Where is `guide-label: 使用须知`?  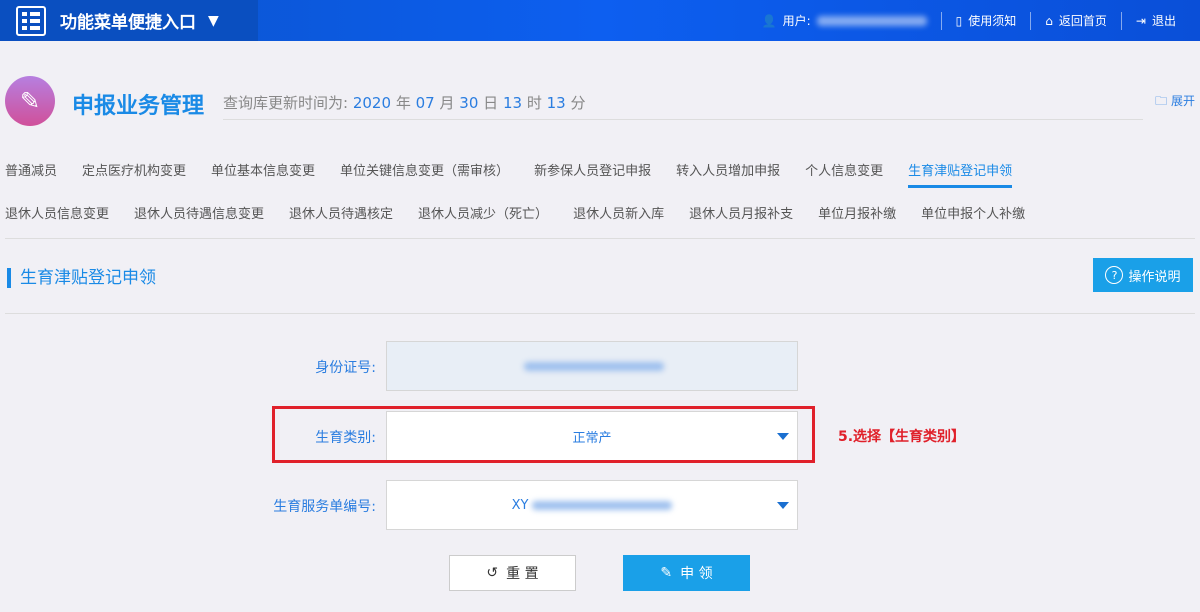
guide-label: 使用须知 is located at coordinates (992, 21).